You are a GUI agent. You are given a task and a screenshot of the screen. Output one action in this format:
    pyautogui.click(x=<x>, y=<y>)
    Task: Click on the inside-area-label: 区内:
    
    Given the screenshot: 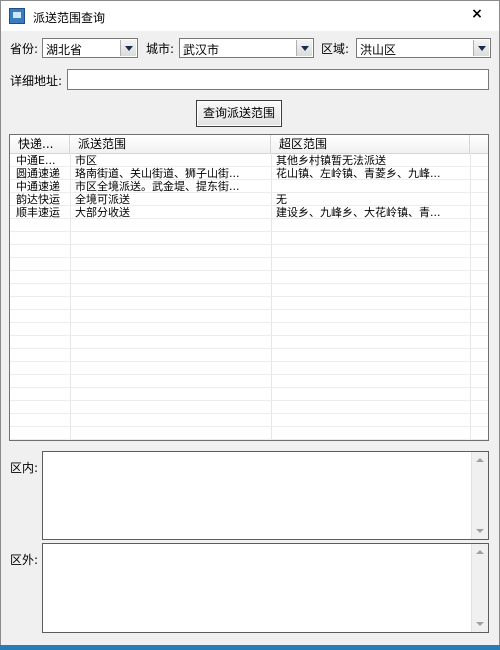 What is the action you would take?
    pyautogui.click(x=24, y=468)
    